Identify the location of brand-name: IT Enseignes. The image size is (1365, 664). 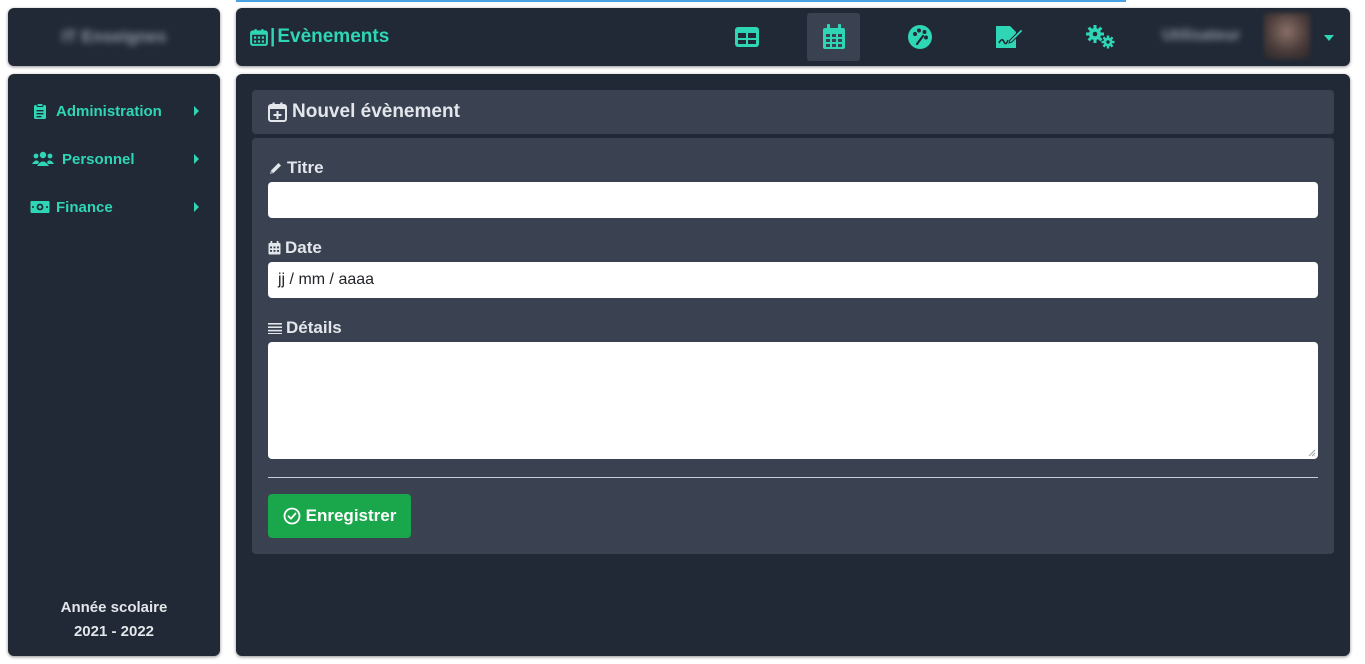
(114, 36).